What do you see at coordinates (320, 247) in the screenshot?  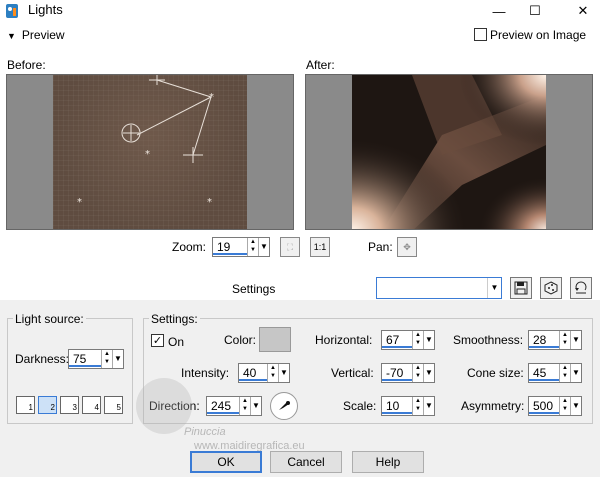 I see `actual-size-button: 1:1` at bounding box center [320, 247].